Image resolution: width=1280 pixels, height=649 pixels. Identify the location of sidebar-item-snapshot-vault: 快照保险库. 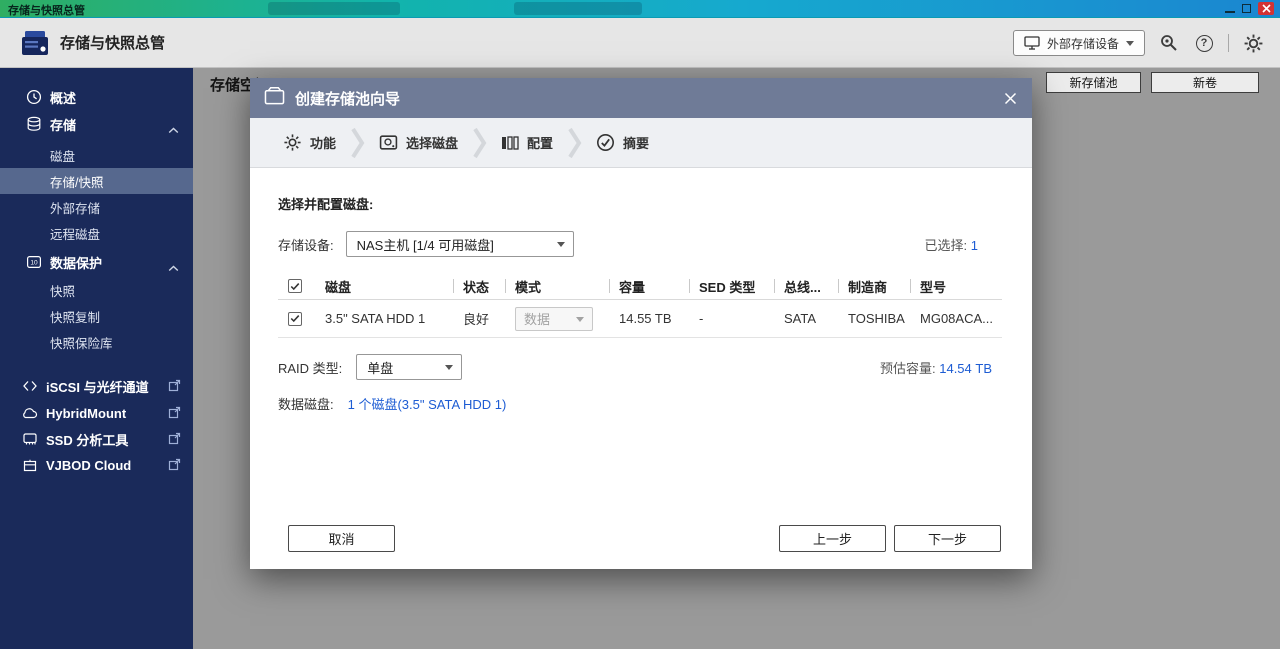
(96, 342).